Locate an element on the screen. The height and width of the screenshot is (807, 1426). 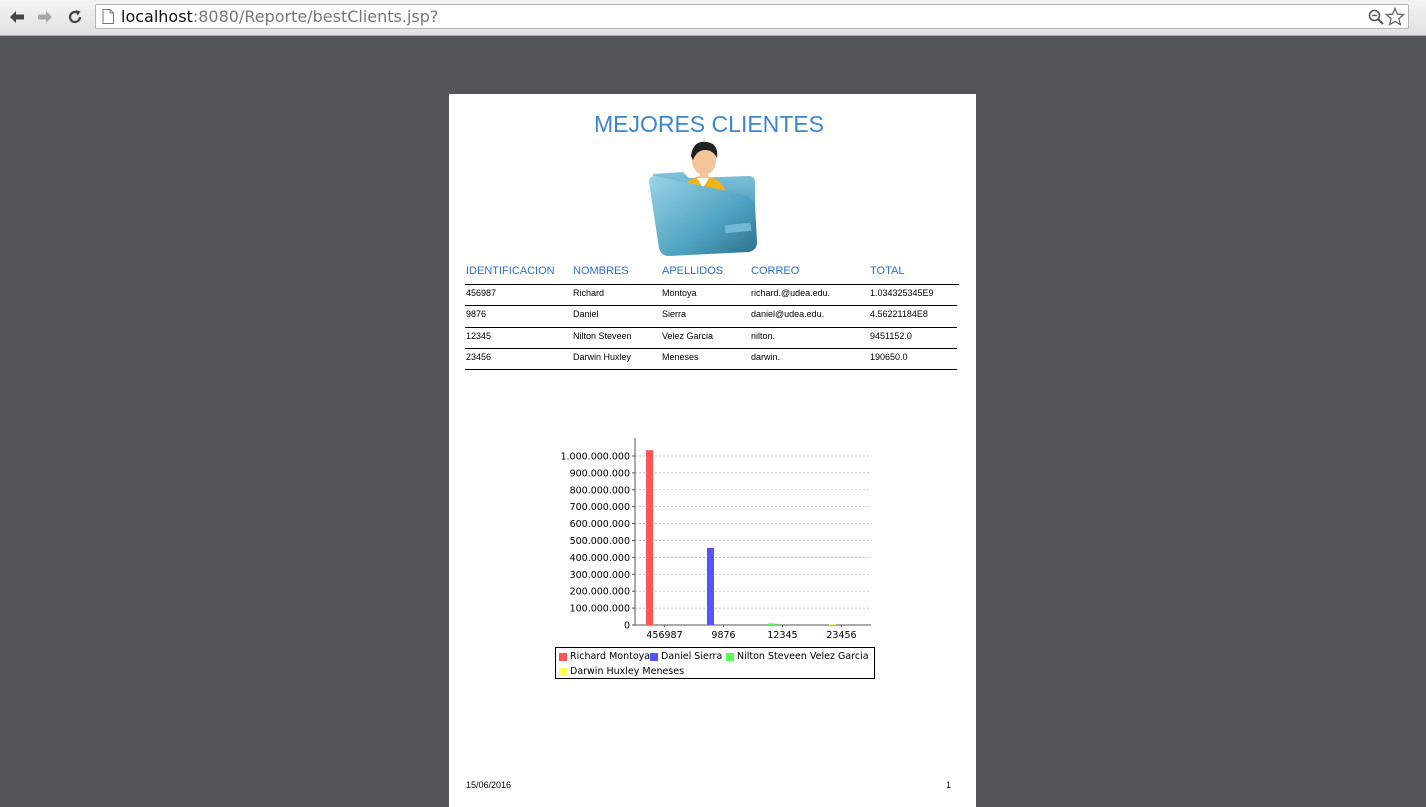
table-cell: 12345 is located at coordinates (479, 336).